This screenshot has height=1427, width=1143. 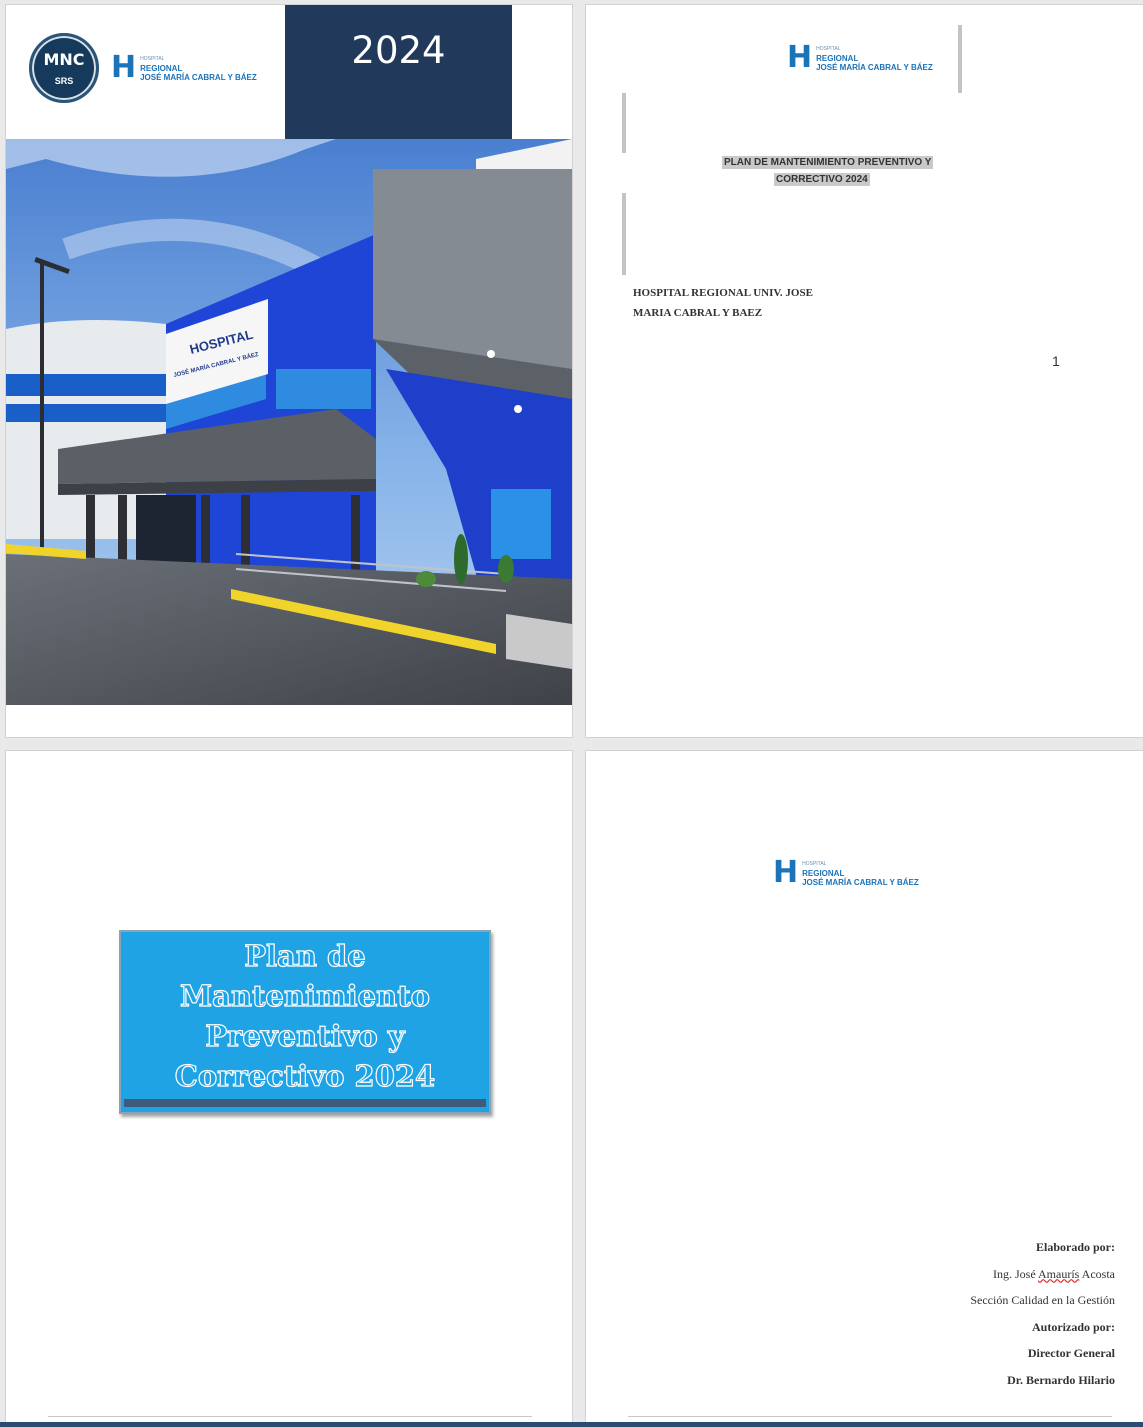 I want to click on plan-title-line2: CORRECTIVO 2024, so click(x=822, y=179).